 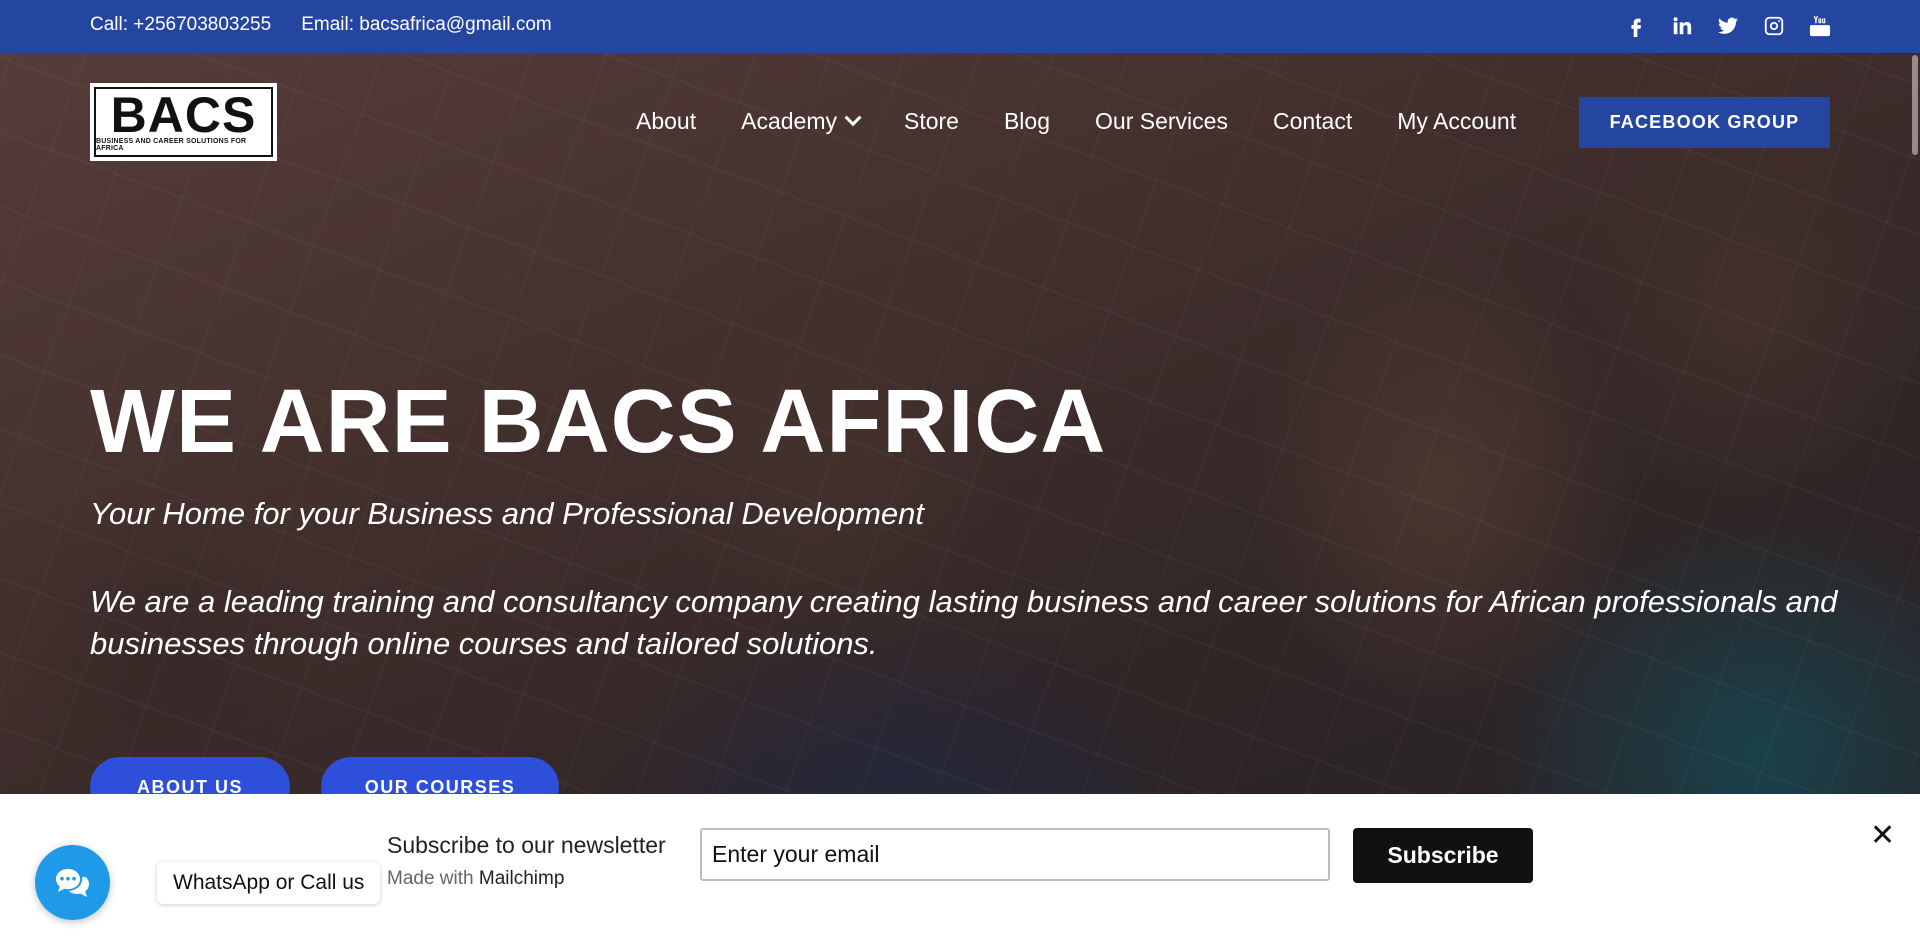 What do you see at coordinates (1015, 854) in the screenshot?
I see `email-input: Enter your email` at bounding box center [1015, 854].